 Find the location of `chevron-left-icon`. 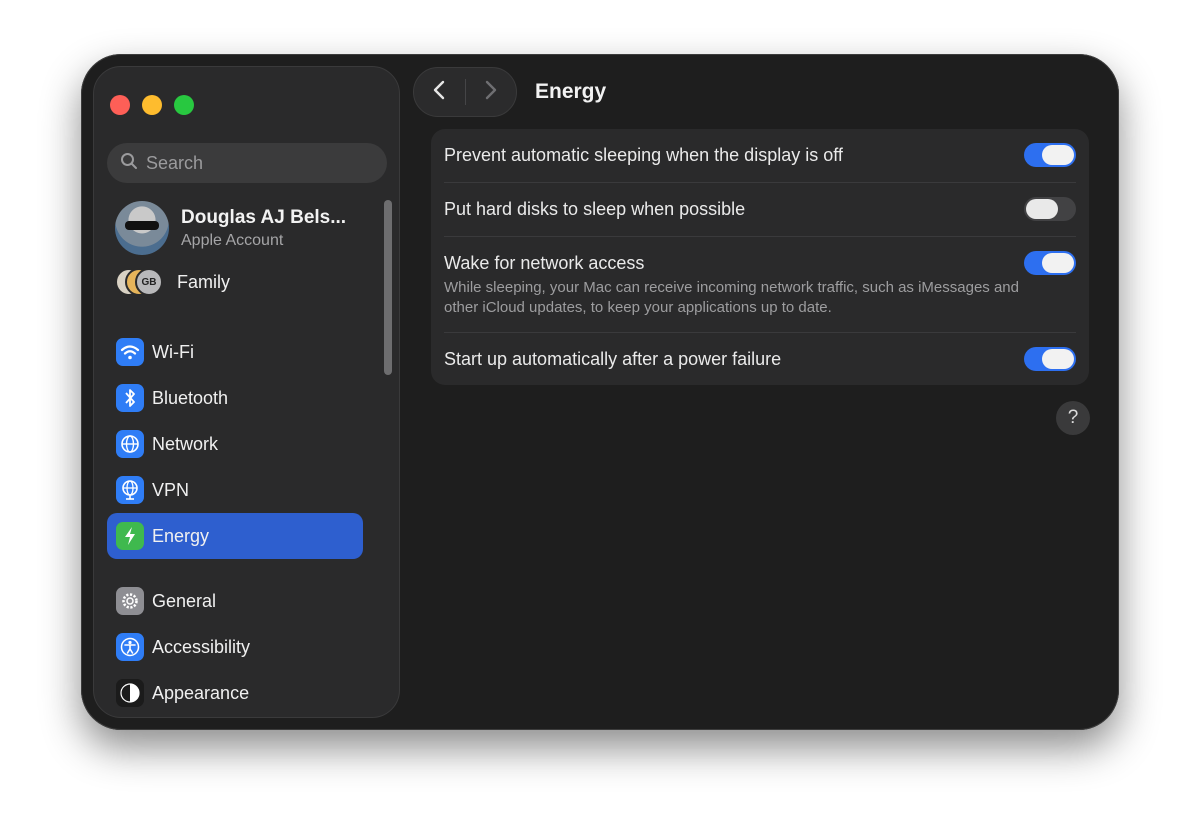

chevron-left-icon is located at coordinates (439, 92).